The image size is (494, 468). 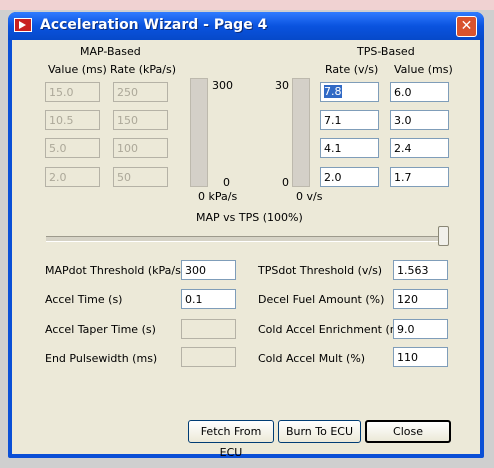 What do you see at coordinates (101, 358) in the screenshot?
I see `end-pulsewidth-label: End Pulsewidth (ms)` at bounding box center [101, 358].